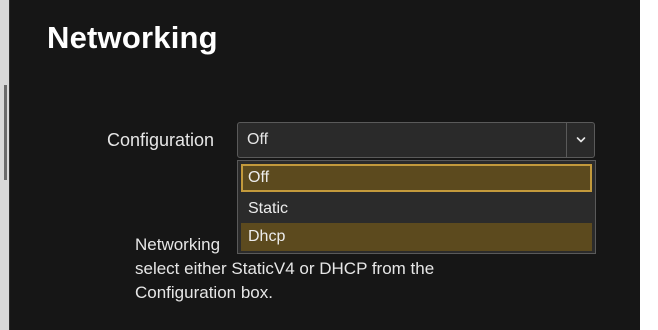  What do you see at coordinates (204, 292) in the screenshot?
I see `info-line: Configuration box.` at bounding box center [204, 292].